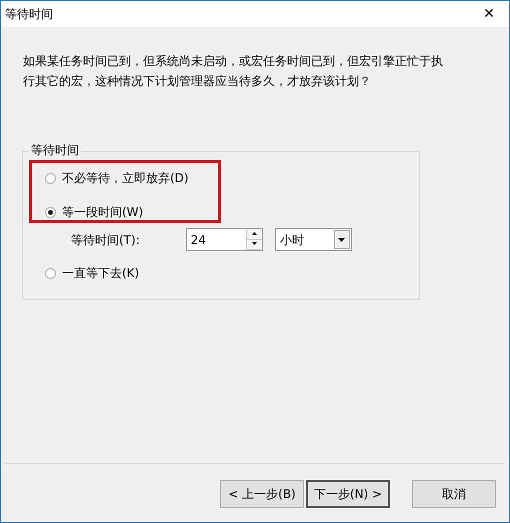 This screenshot has width=510, height=523. Describe the element at coordinates (348, 494) in the screenshot. I see `dialog-button: 下一步(N) >` at that location.